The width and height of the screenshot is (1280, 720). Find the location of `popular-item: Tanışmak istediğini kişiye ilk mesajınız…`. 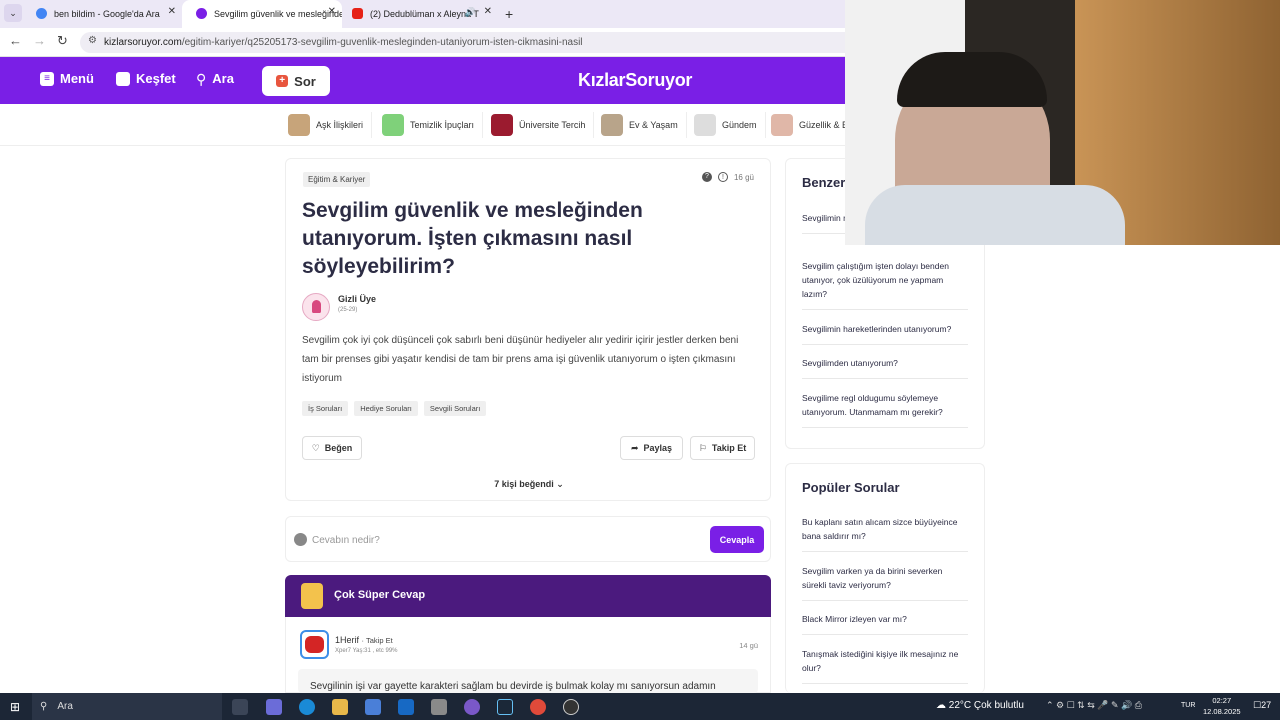

popular-item: Tanışmak istediğini kişiye ilk mesajınız… is located at coordinates (885, 665).